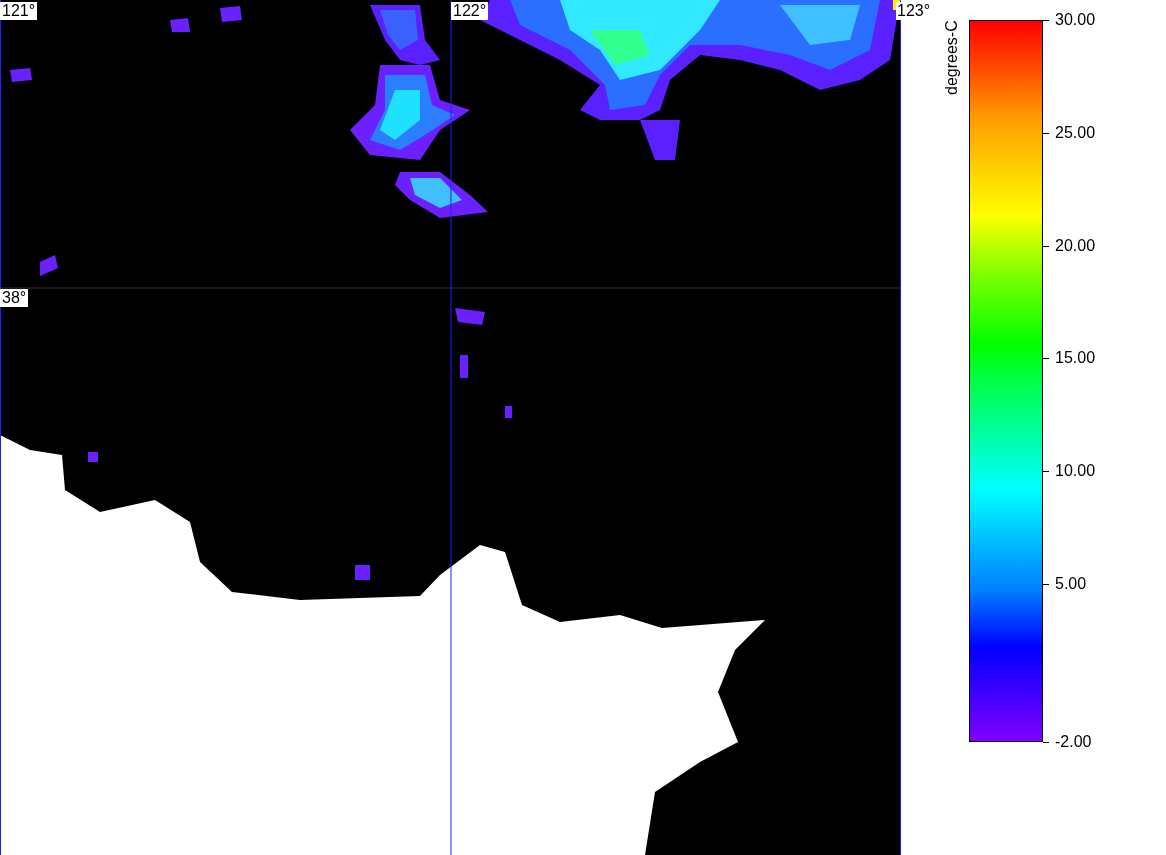  Describe the element at coordinates (19, 11) in the screenshot. I see `longitude-label: 121°` at that location.